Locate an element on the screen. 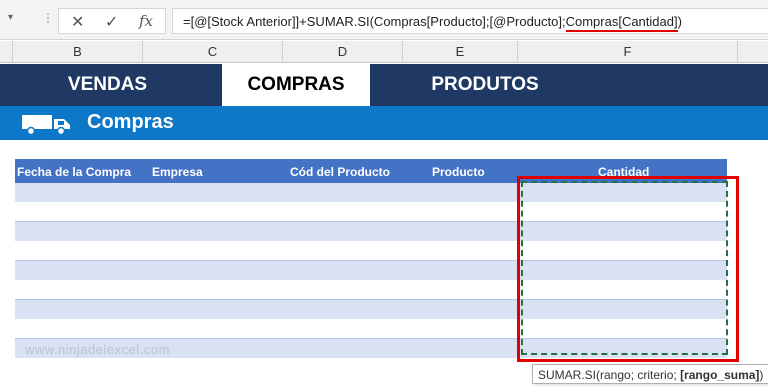 The width and height of the screenshot is (768, 392). column-header-b: B is located at coordinates (77, 52).